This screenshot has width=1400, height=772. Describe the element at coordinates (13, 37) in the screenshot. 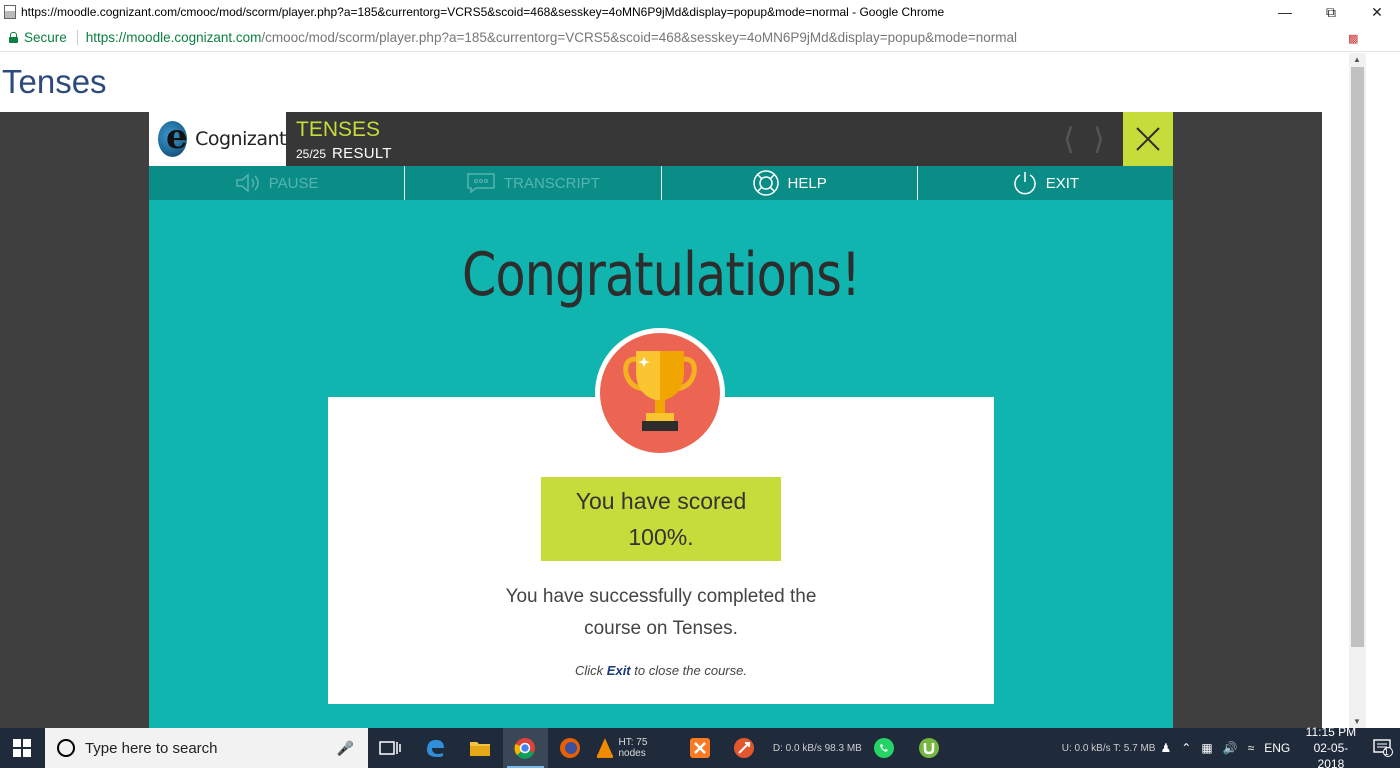

I see `lock-icon` at that location.